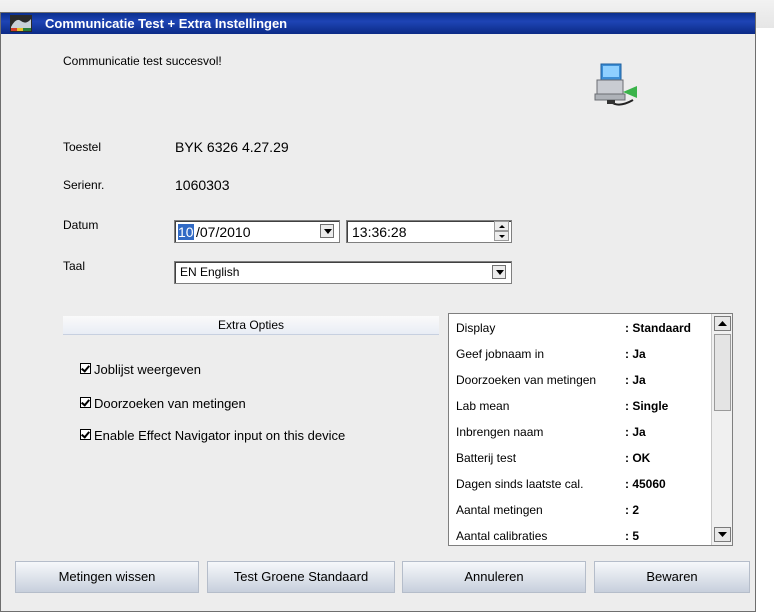 The width and height of the screenshot is (774, 612). What do you see at coordinates (722, 372) in the screenshot?
I see `scrollbar-thumb` at bounding box center [722, 372].